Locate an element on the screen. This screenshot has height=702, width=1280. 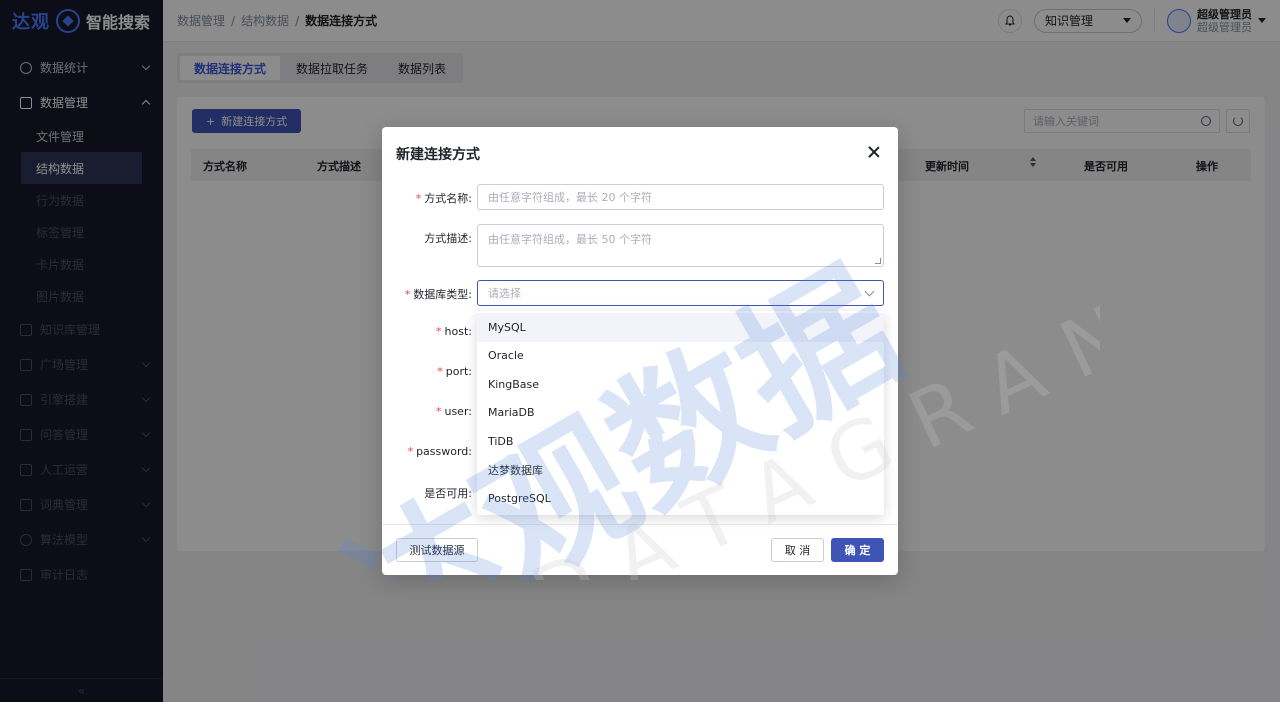
dbtype-label: * 数据库类型: is located at coordinates (438, 294).